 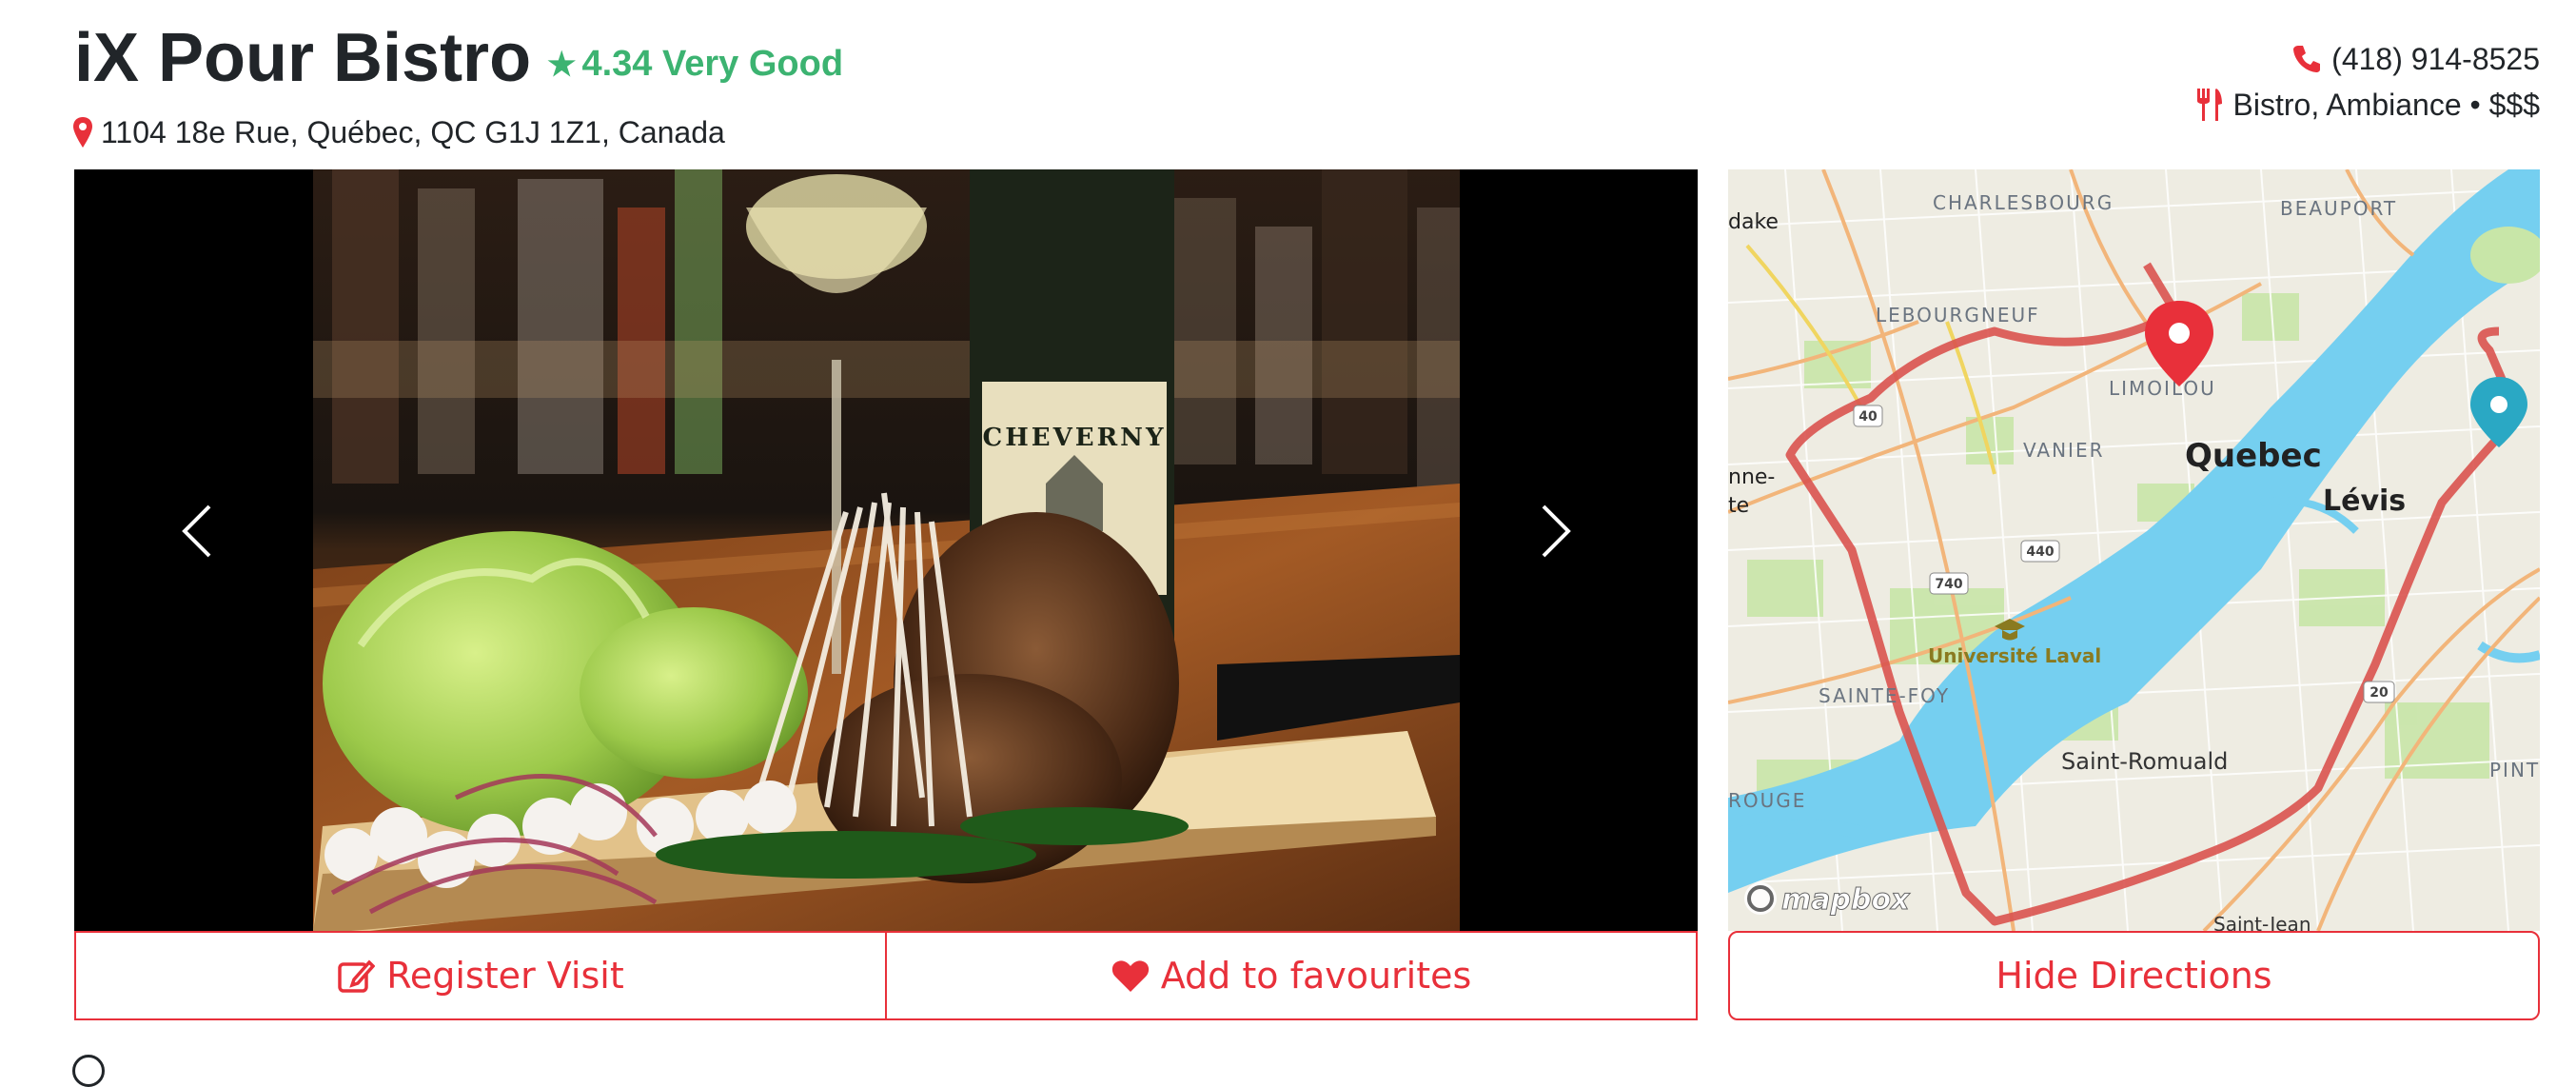 I want to click on phone-row: (418) 914-8525, so click(x=2367, y=59).